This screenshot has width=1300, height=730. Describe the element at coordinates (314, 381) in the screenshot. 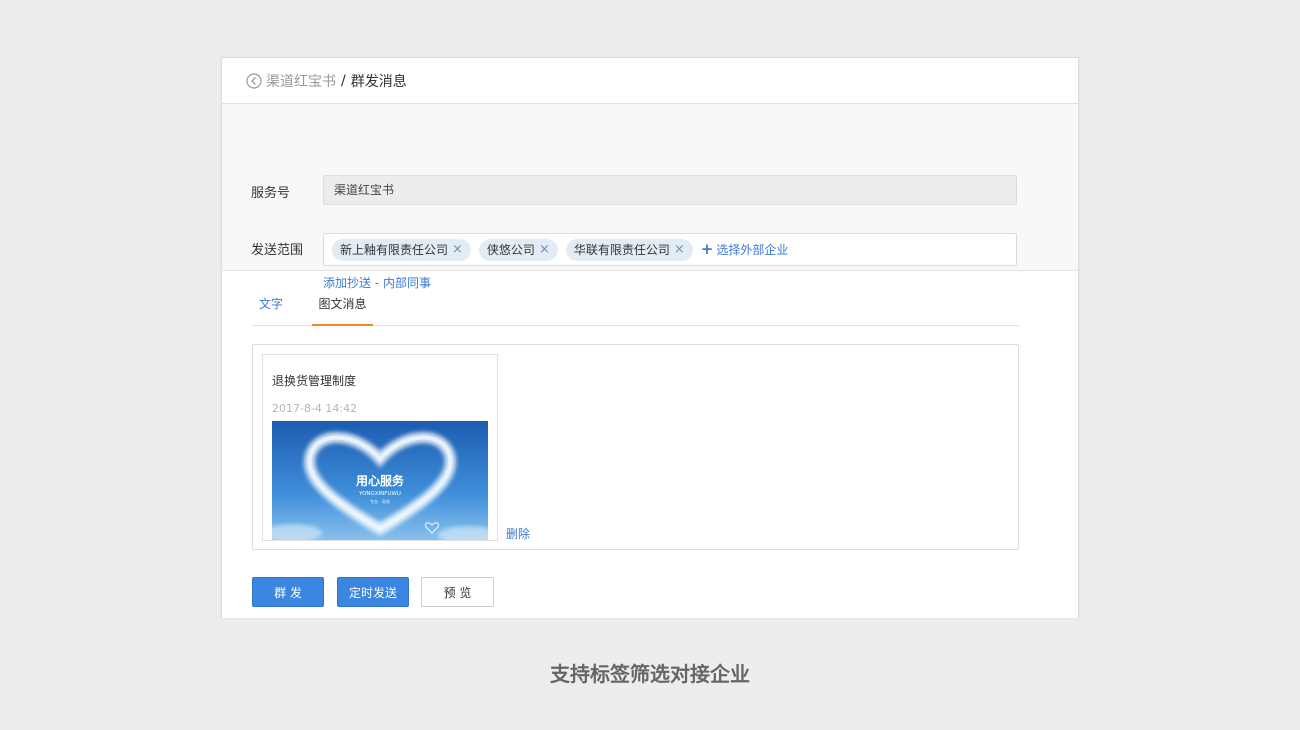

I see `news-card-title: 退换货管理制度` at that location.